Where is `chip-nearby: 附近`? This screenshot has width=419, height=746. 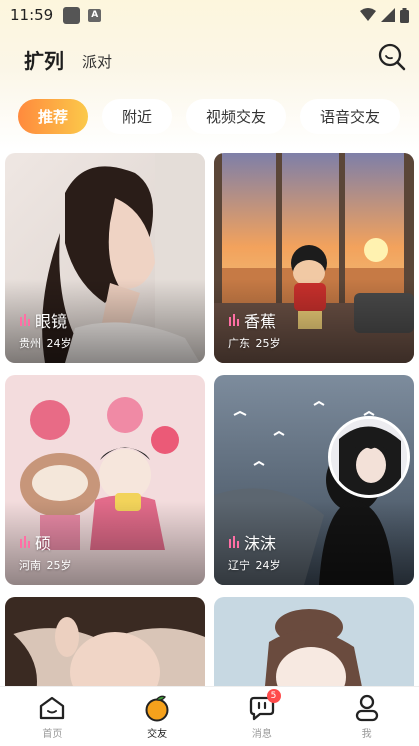
chip-nearby: 附近 is located at coordinates (137, 116).